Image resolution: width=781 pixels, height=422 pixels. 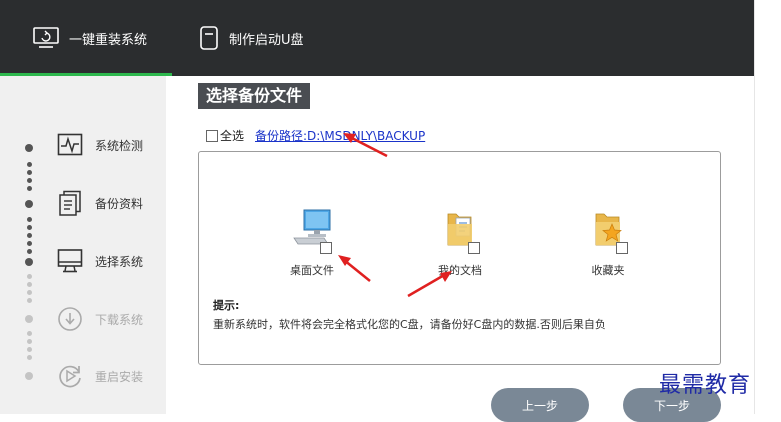 I want to click on pulse-monitor-icon, so click(x=70, y=144).